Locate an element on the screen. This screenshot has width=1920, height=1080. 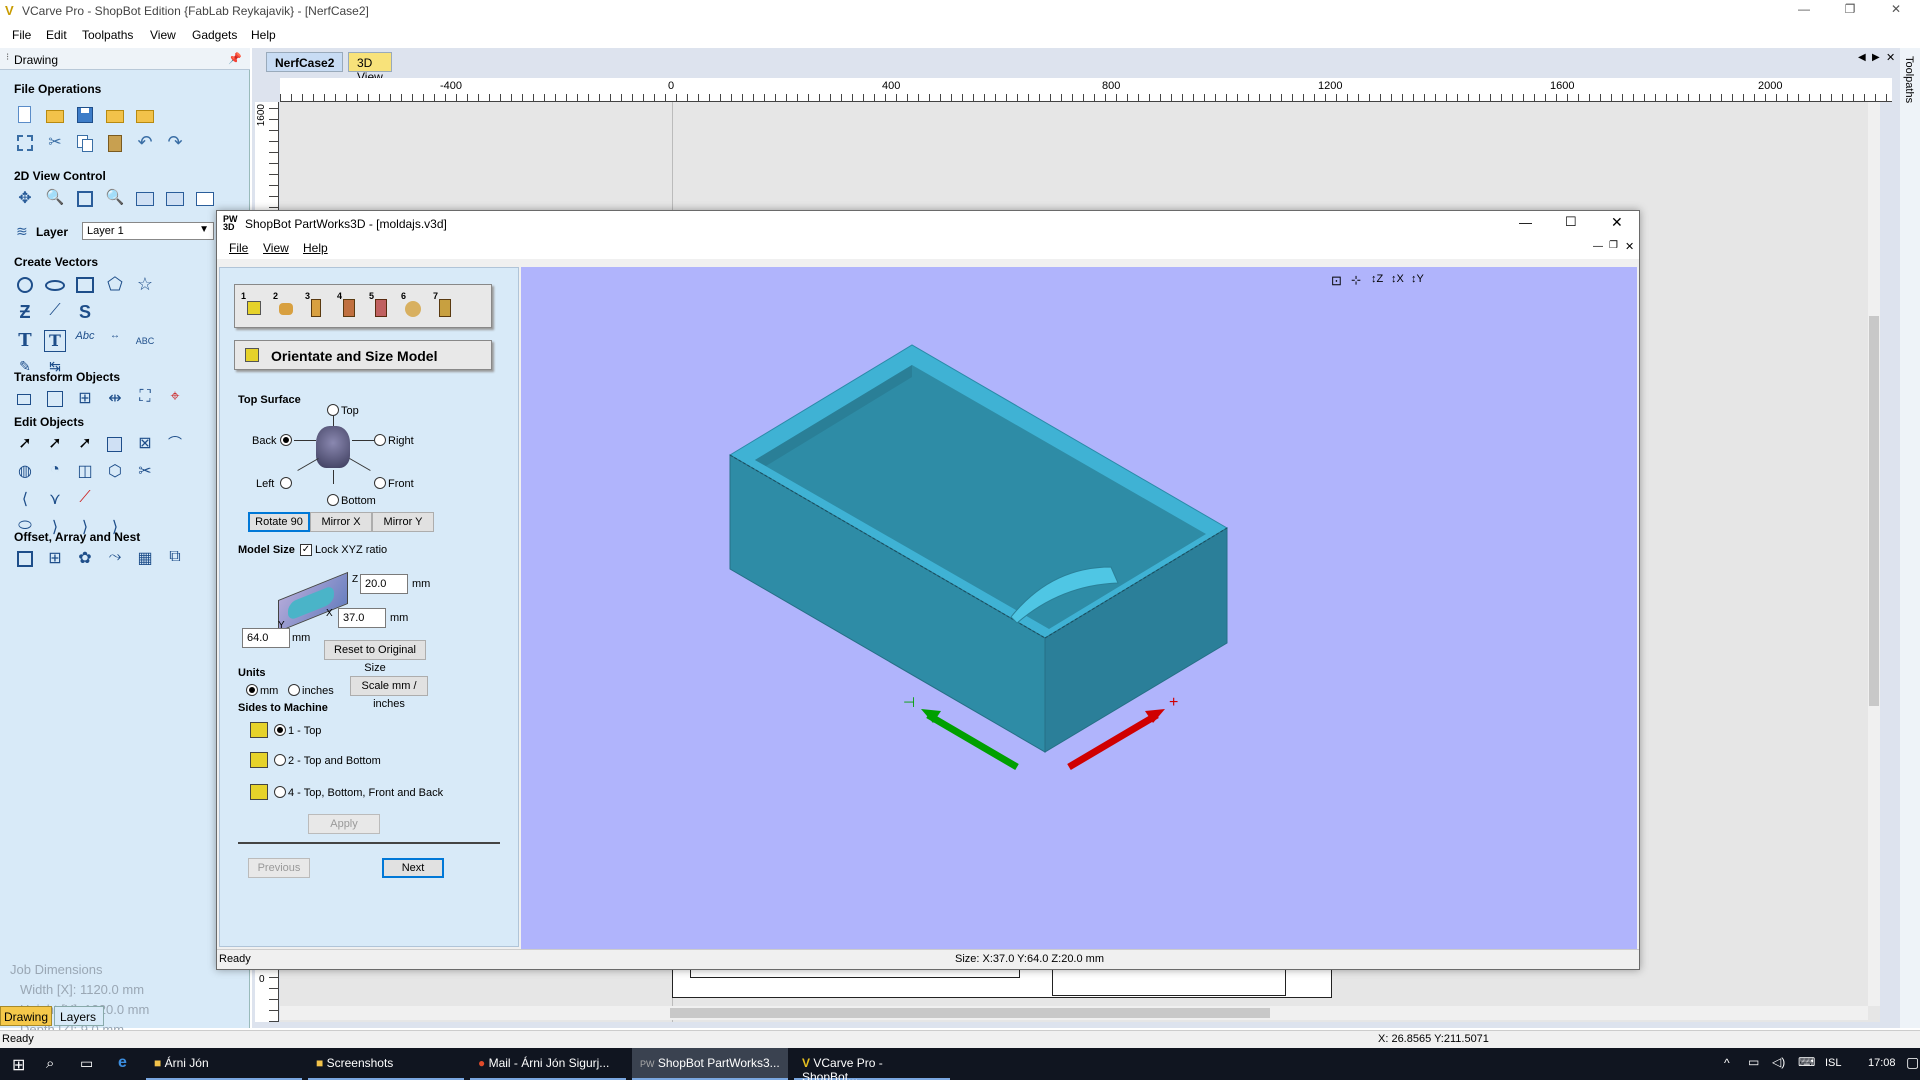
subtract-icon: ◔ is located at coordinates (55, 472).